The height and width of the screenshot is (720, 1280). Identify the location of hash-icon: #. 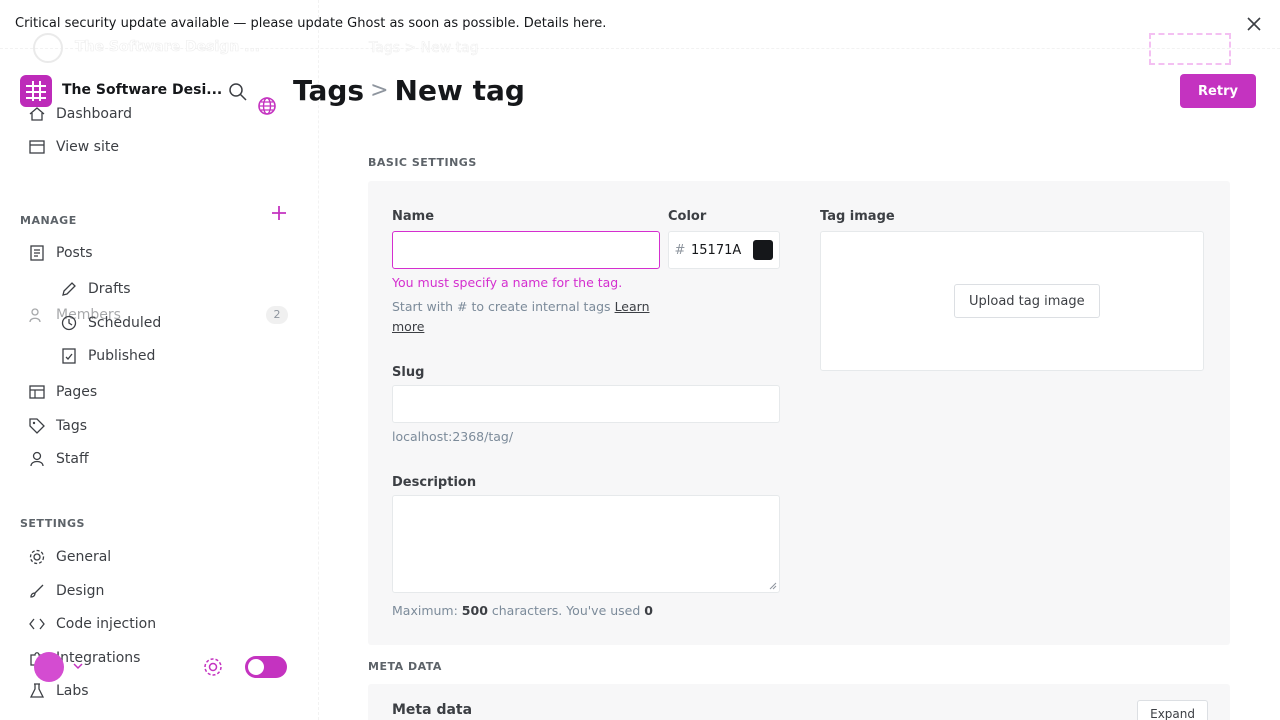
(680, 250).